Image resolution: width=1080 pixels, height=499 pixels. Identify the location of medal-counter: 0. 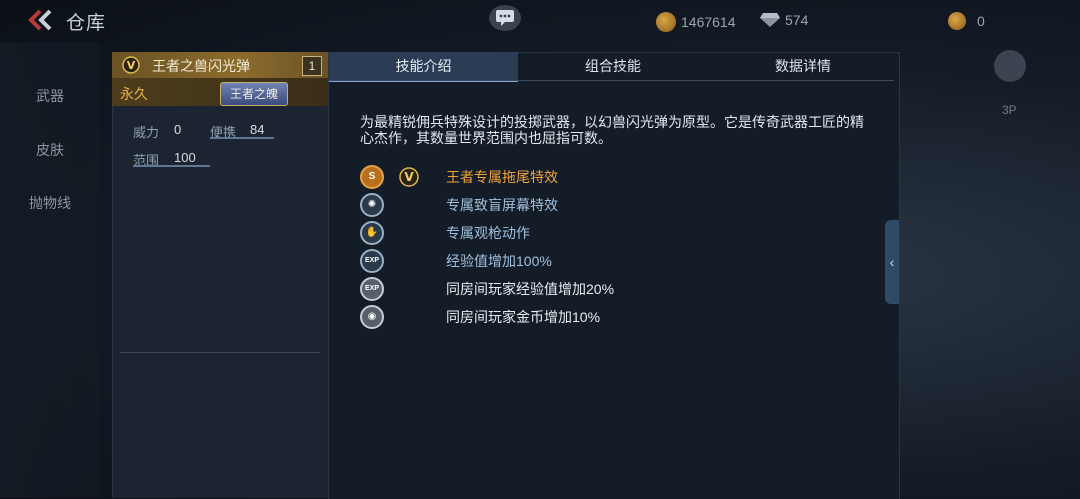
(966, 21).